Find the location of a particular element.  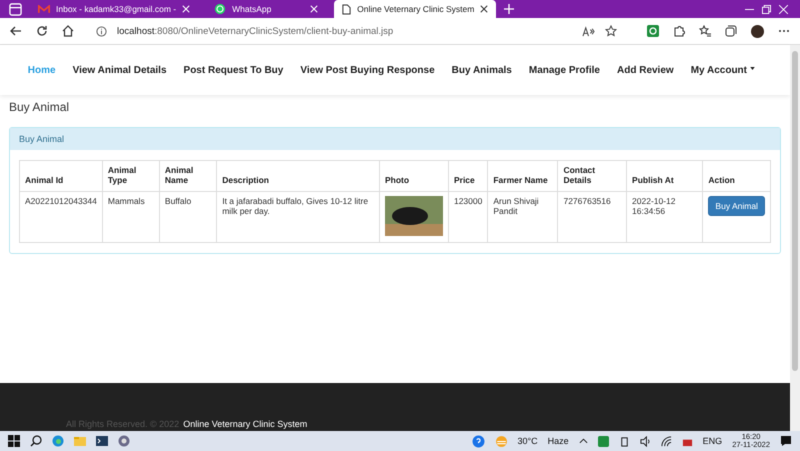

close-icon is located at coordinates (484, 9).